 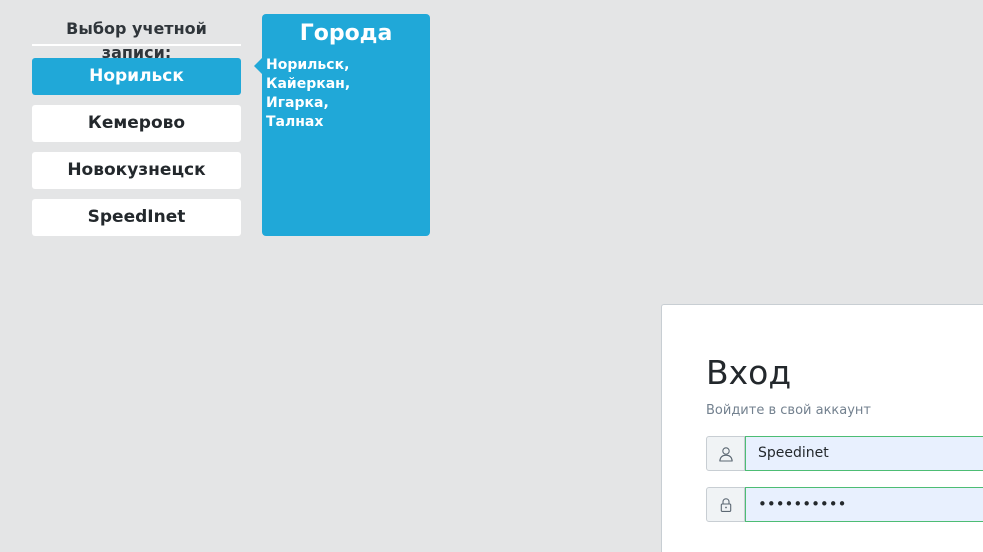 I want to click on user-icon, so click(x=726, y=454).